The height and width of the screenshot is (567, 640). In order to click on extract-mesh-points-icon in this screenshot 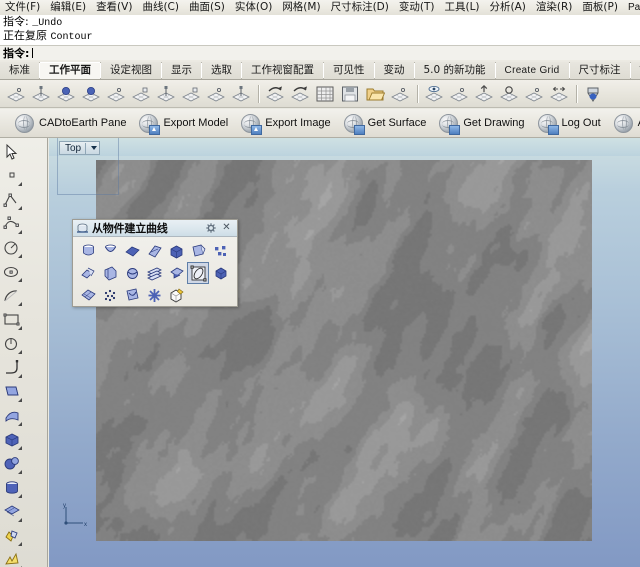, I will do `click(110, 295)`.